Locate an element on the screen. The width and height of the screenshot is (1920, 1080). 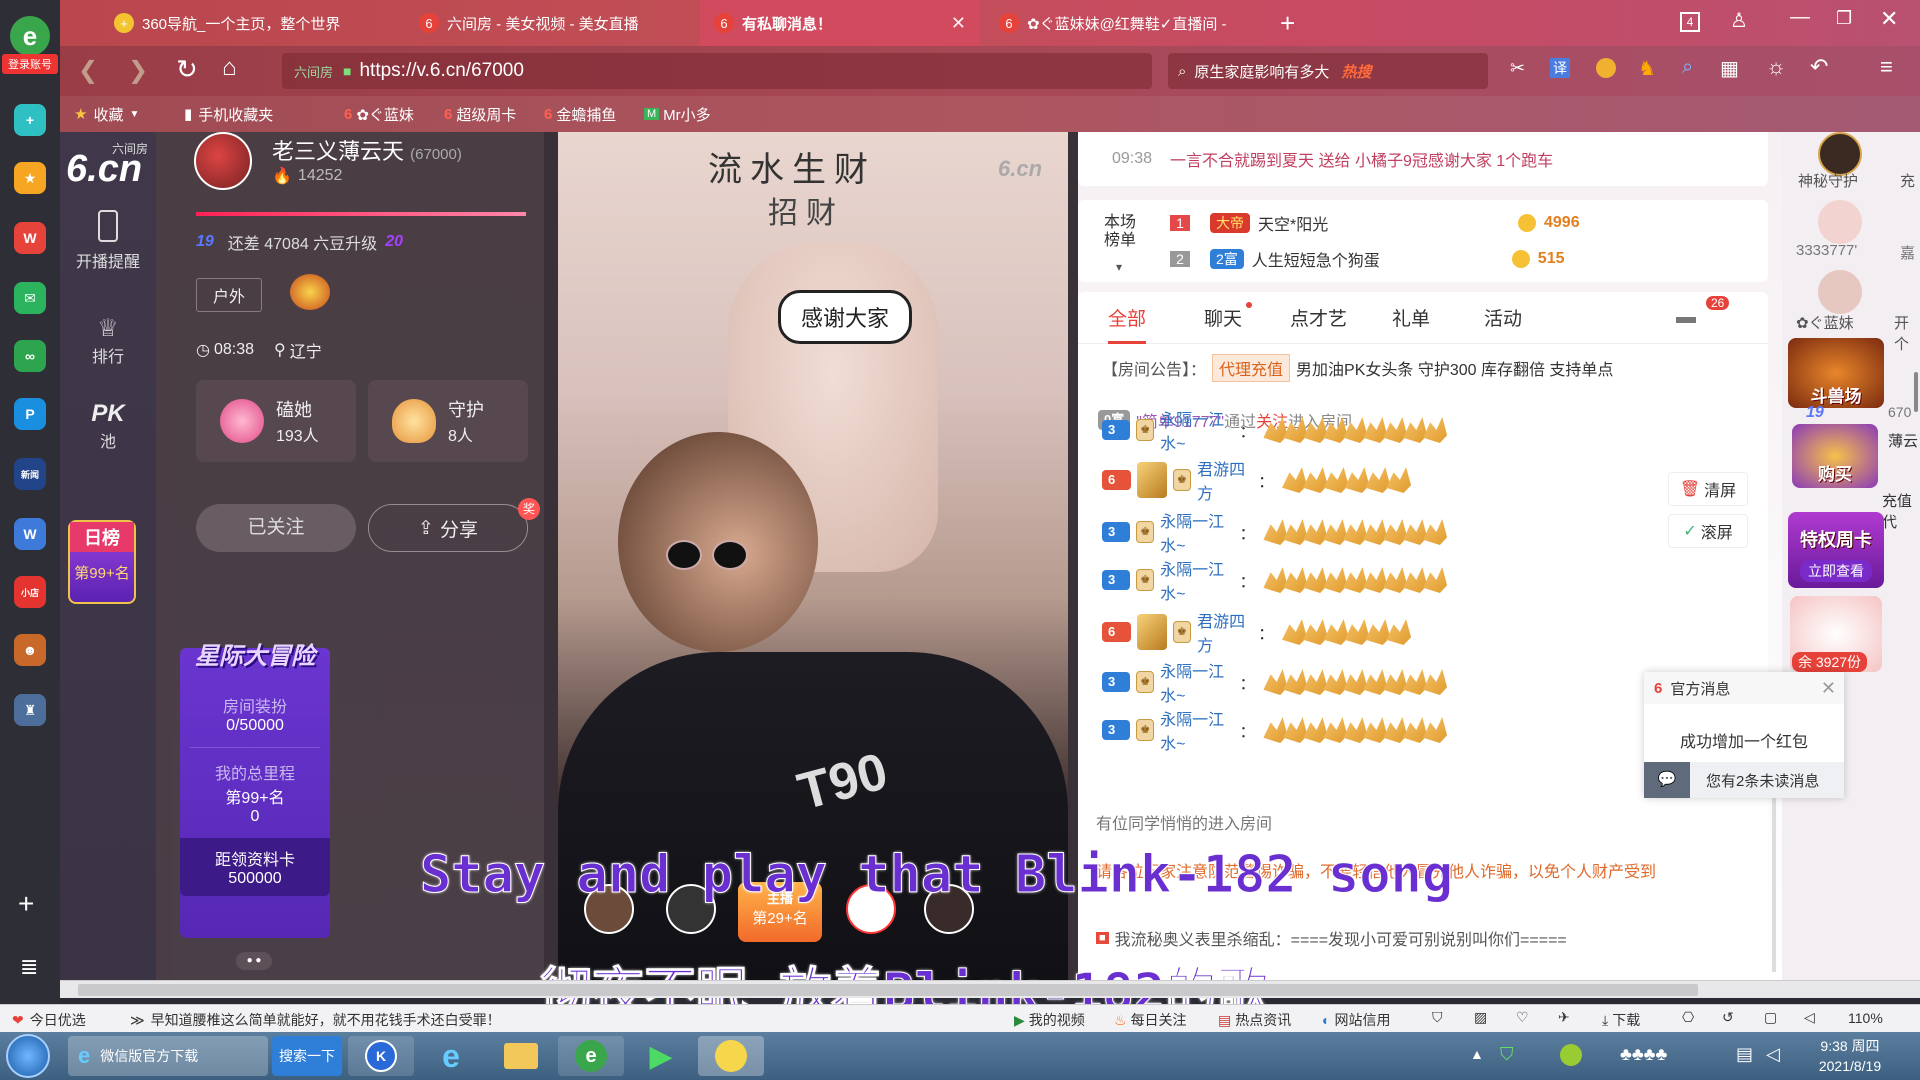
tray-360-icon is located at coordinates (1571, 1055).